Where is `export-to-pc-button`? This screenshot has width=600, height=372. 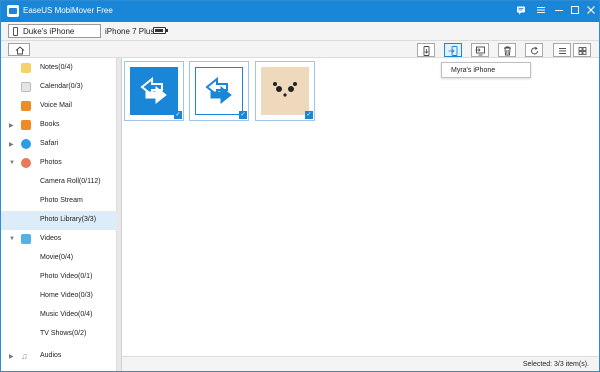
export-to-pc-button is located at coordinates (426, 50).